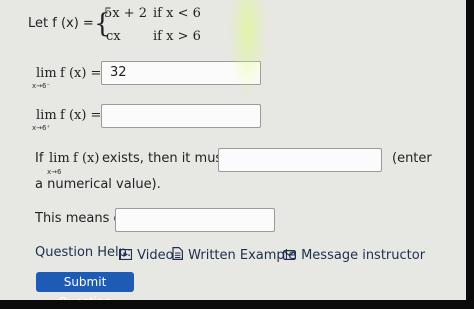 This screenshot has height=309, width=474. Describe the element at coordinates (248, 50) in the screenshot. I see `screen-glare` at that location.